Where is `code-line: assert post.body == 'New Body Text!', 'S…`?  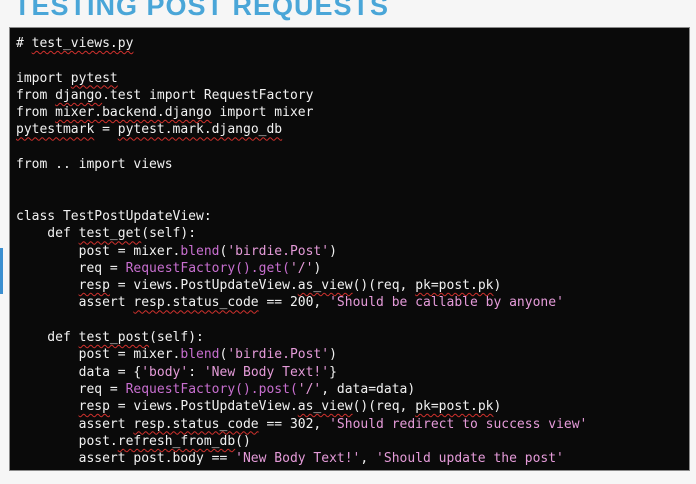 code-line: assert post.body == 'New Body Text!', 'S… is located at coordinates (301, 458).